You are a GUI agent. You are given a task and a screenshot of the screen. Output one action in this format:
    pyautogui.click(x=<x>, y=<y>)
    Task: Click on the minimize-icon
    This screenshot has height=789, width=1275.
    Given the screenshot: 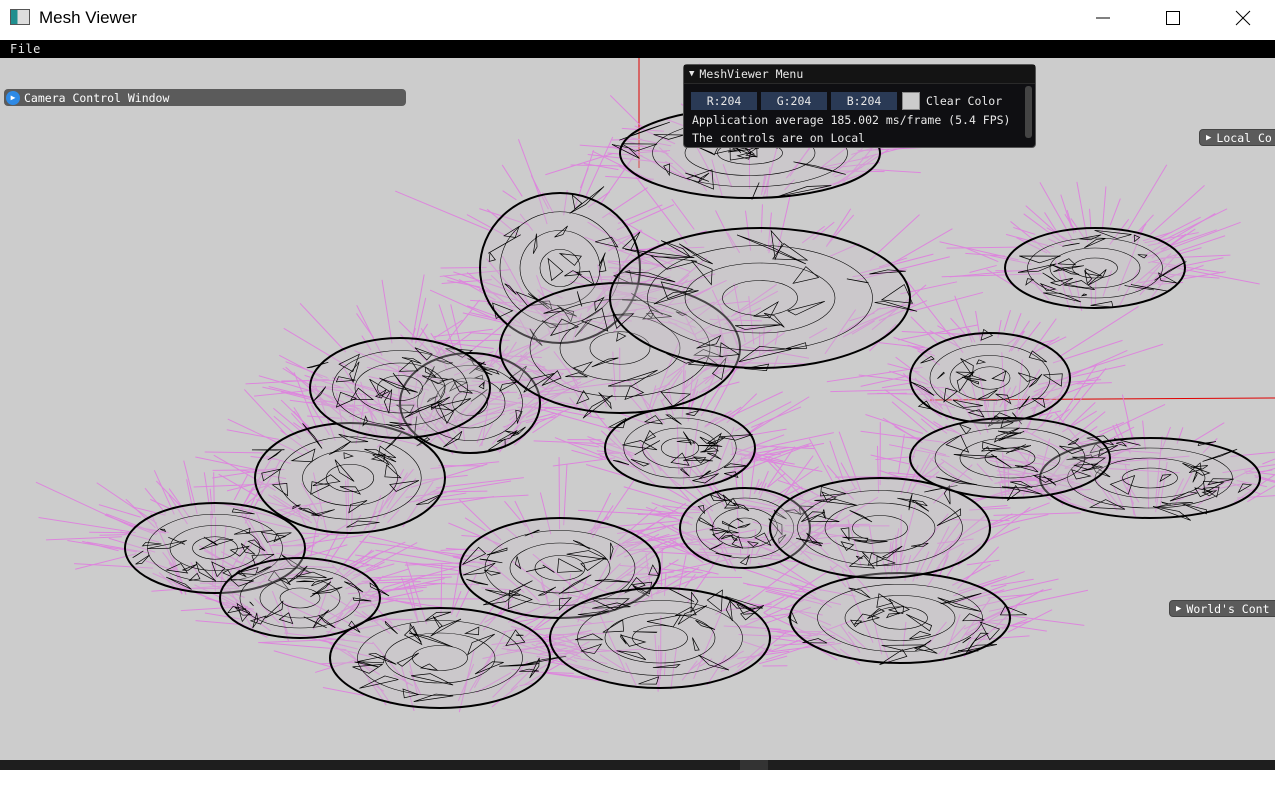 What is the action you would take?
    pyautogui.click(x=1103, y=18)
    